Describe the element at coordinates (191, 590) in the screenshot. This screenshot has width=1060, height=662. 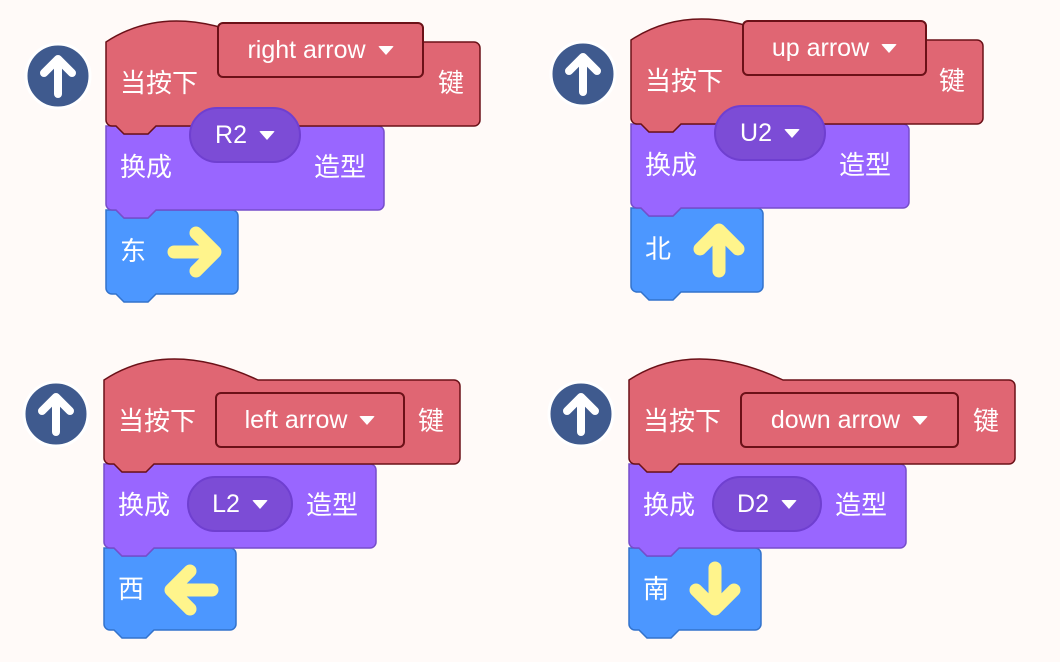
I see `left-arrow-icon` at that location.